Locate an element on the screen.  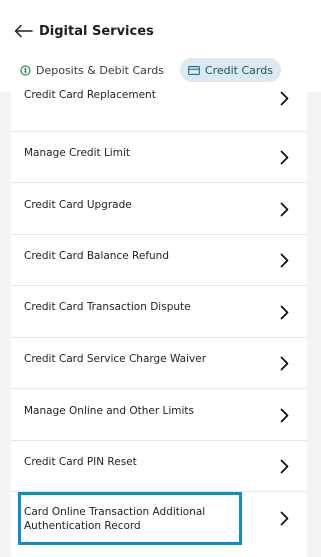
tab-deposits-label: Deposits & Debit Cards is located at coordinates (100, 70).